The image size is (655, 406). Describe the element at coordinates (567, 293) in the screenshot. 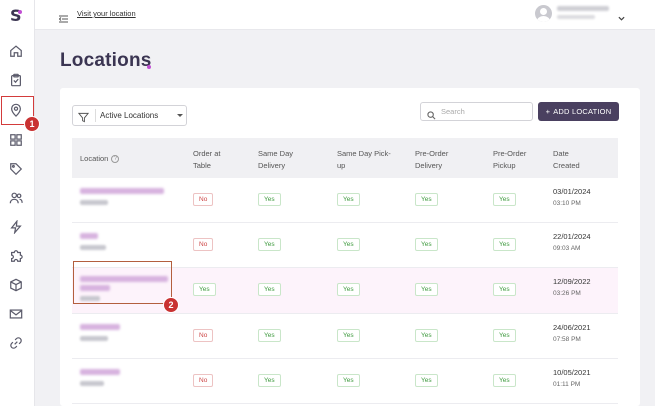

I see `time-created: 03:26 PM` at that location.